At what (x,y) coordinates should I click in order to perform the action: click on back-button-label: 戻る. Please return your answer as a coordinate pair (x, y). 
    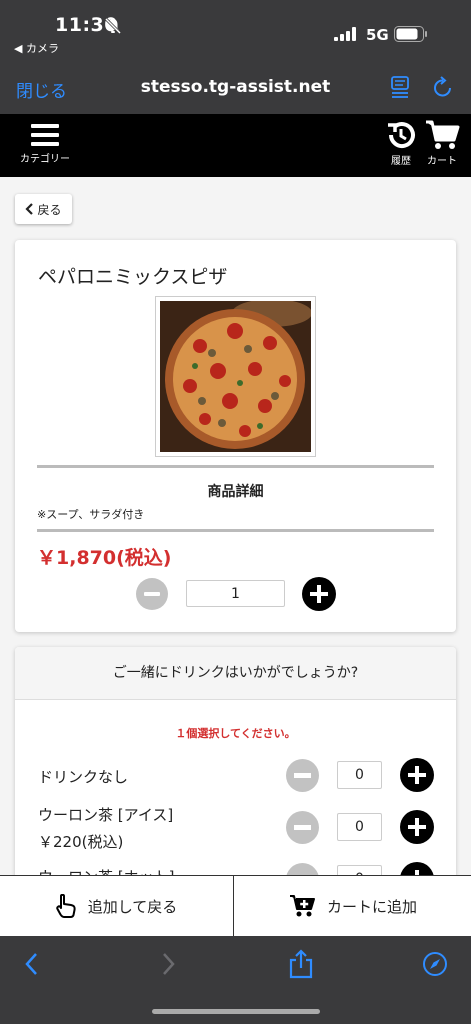
    Looking at the image, I should click on (49, 209).